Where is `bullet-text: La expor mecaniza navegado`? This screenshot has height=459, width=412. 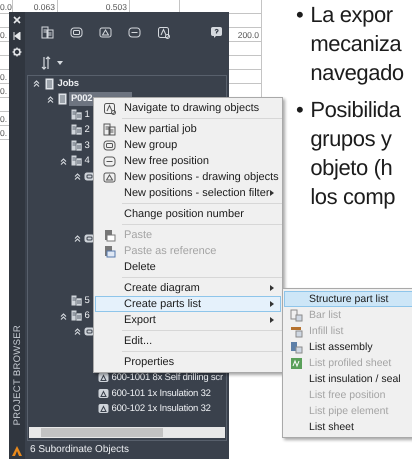
bullet-text: La expor mecaniza navegado is located at coordinates (357, 44).